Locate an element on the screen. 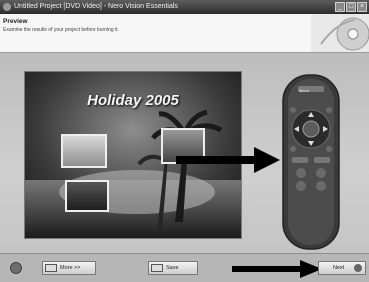 Image resolution: width=369 pixels, height=282 pixels. page-title: Preview is located at coordinates (15, 21).